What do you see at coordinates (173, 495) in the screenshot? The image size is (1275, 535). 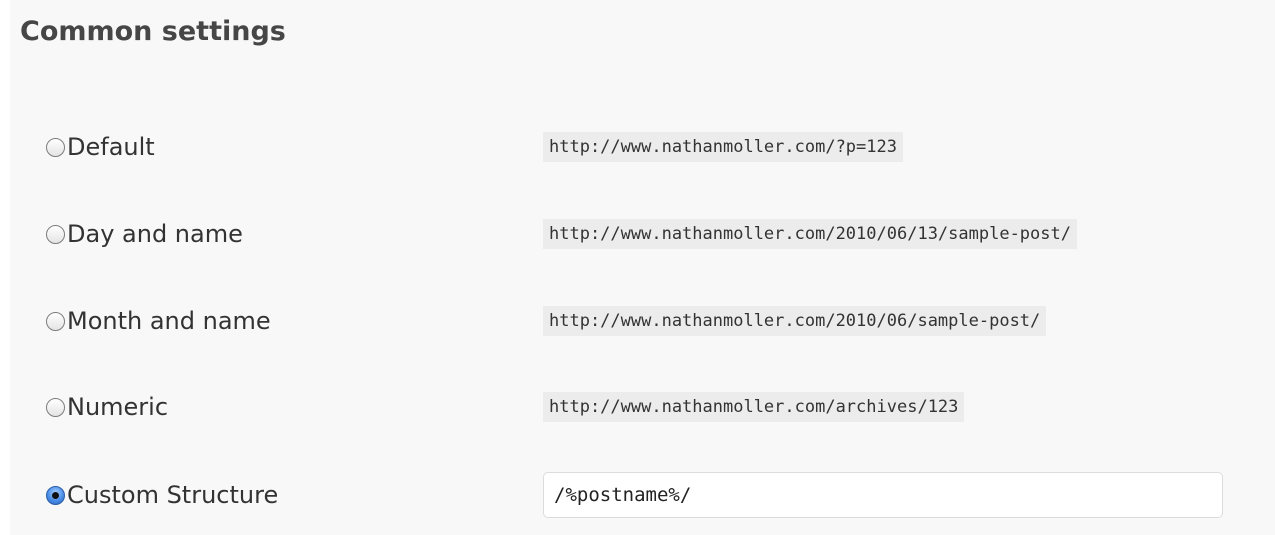 I see `custom-structure-label: Custom Structure` at bounding box center [173, 495].